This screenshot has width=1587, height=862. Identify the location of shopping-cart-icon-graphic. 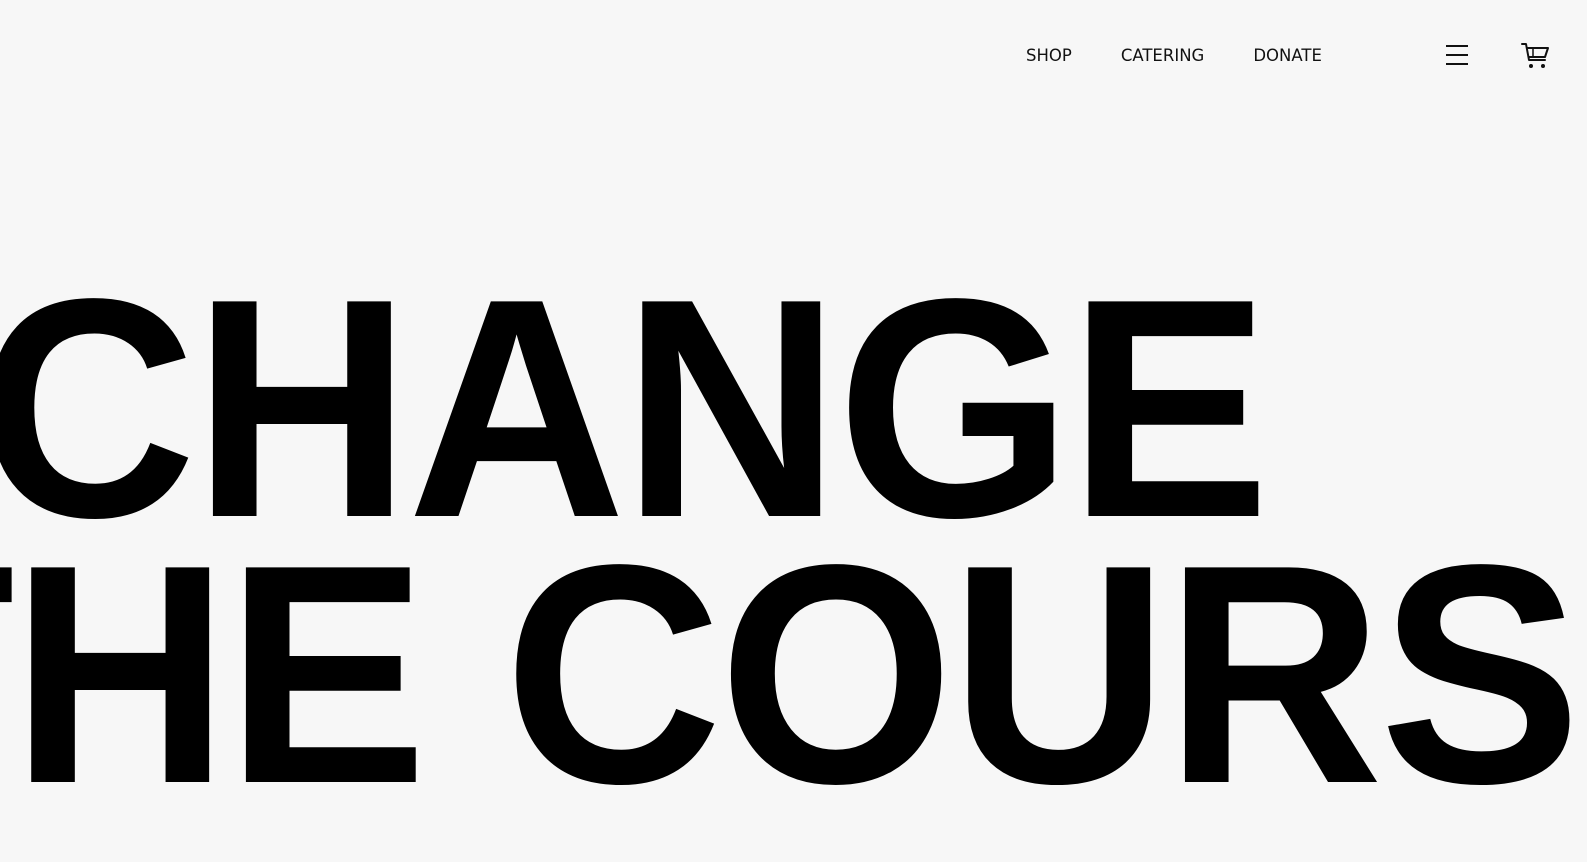
(1535, 55).